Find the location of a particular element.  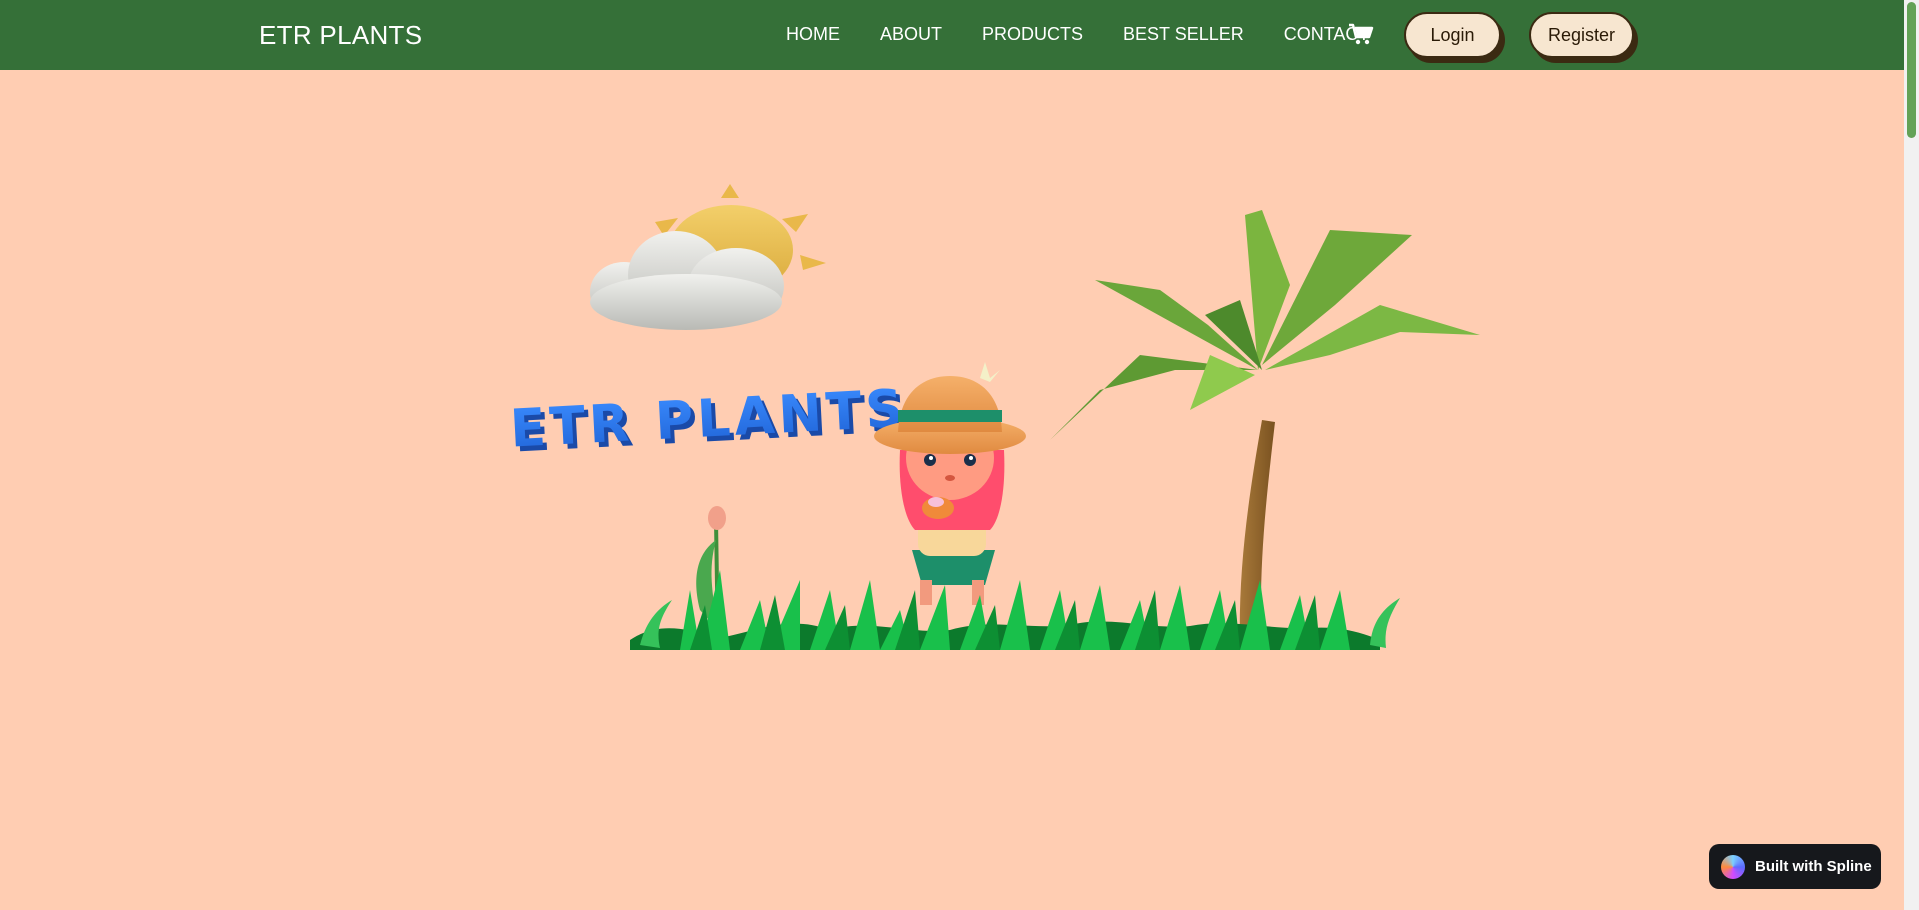

nav-products: PRODUCTS is located at coordinates (1032, 34).